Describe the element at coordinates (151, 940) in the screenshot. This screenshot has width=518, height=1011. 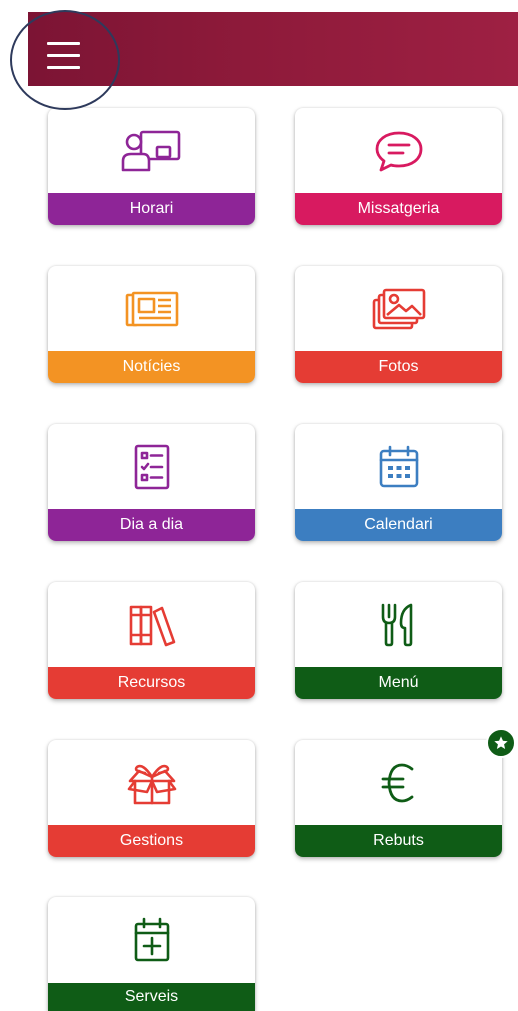
I see `calendar-add-icon` at that location.